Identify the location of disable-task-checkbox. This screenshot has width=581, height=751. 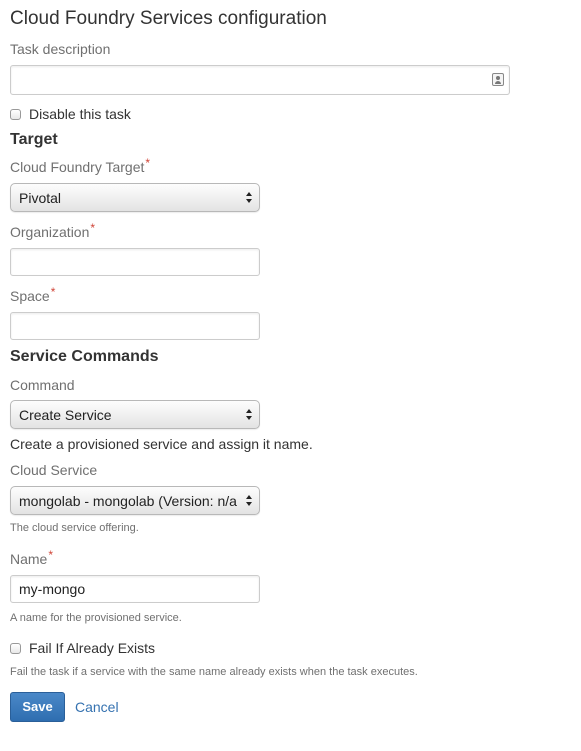
(15, 114).